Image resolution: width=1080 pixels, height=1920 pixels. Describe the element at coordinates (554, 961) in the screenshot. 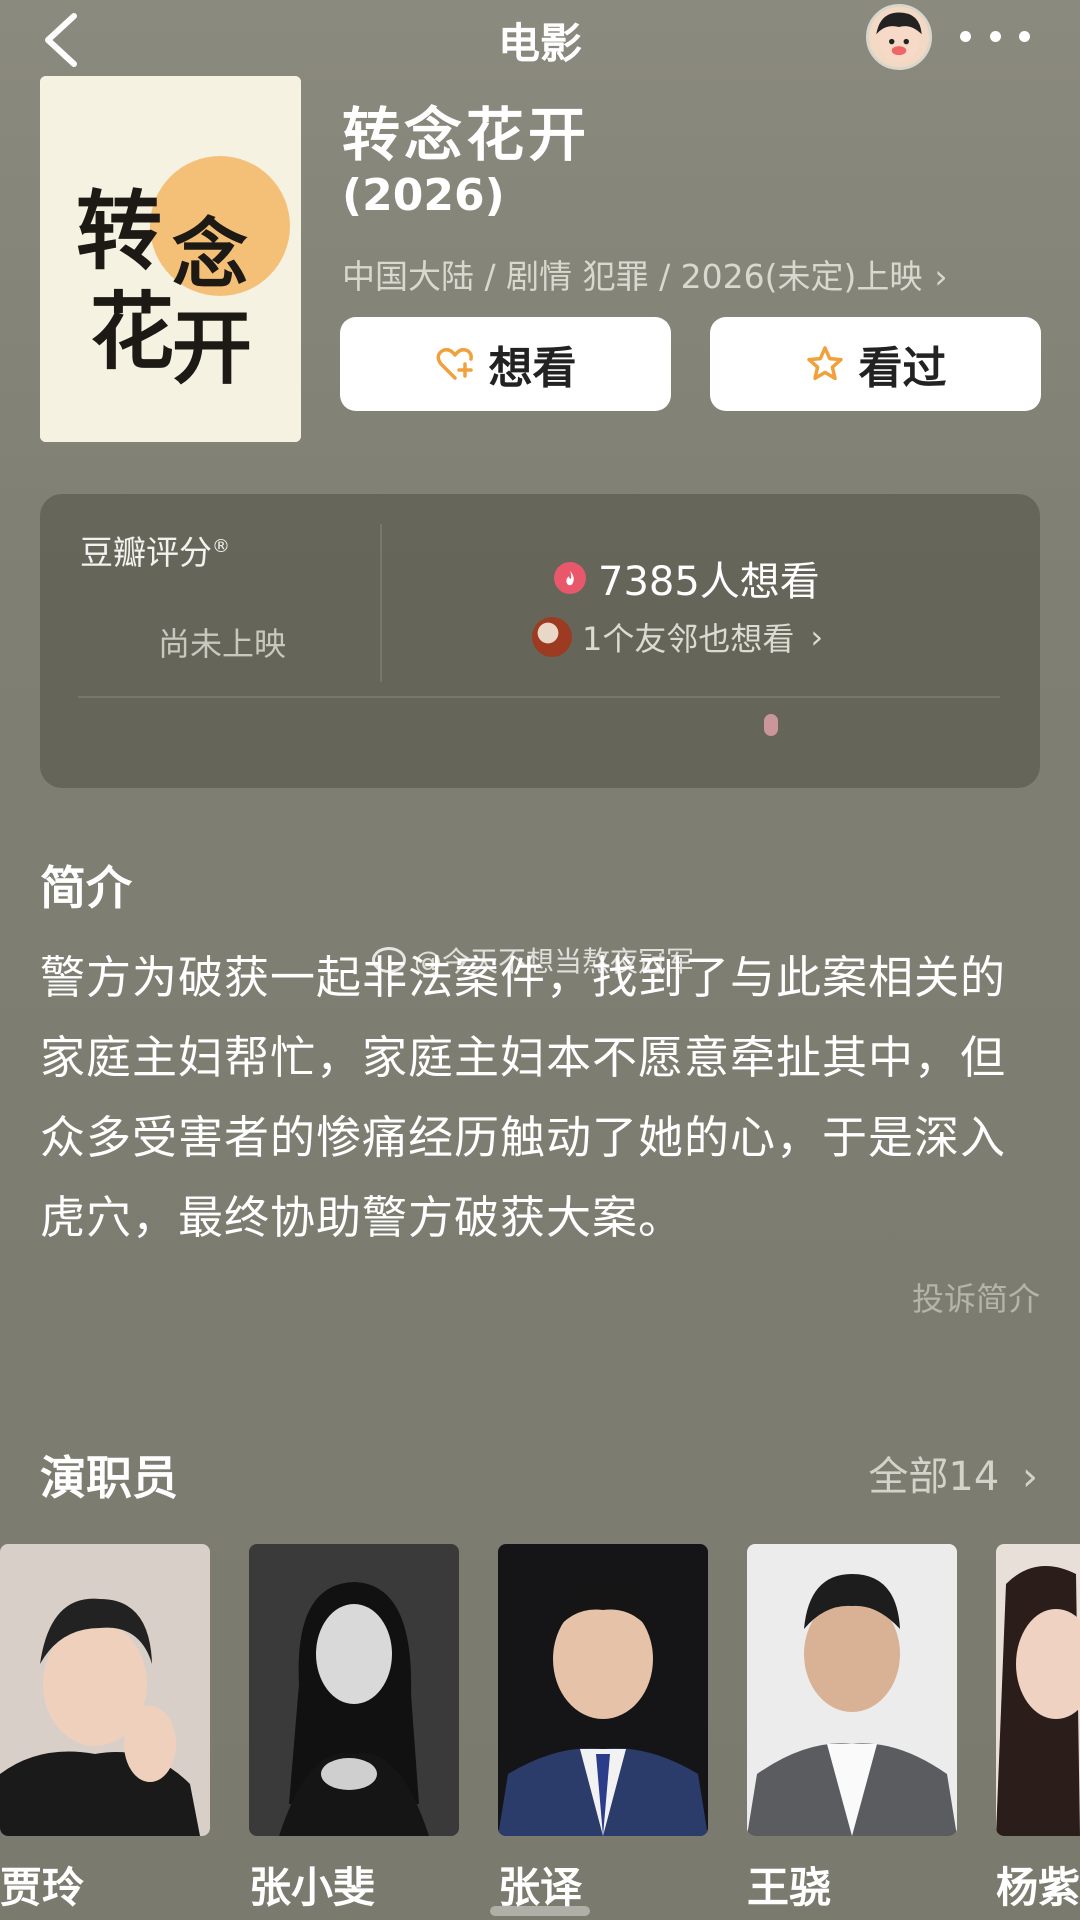

I see `watermark-text: @今天不想当熬夜冠军` at that location.